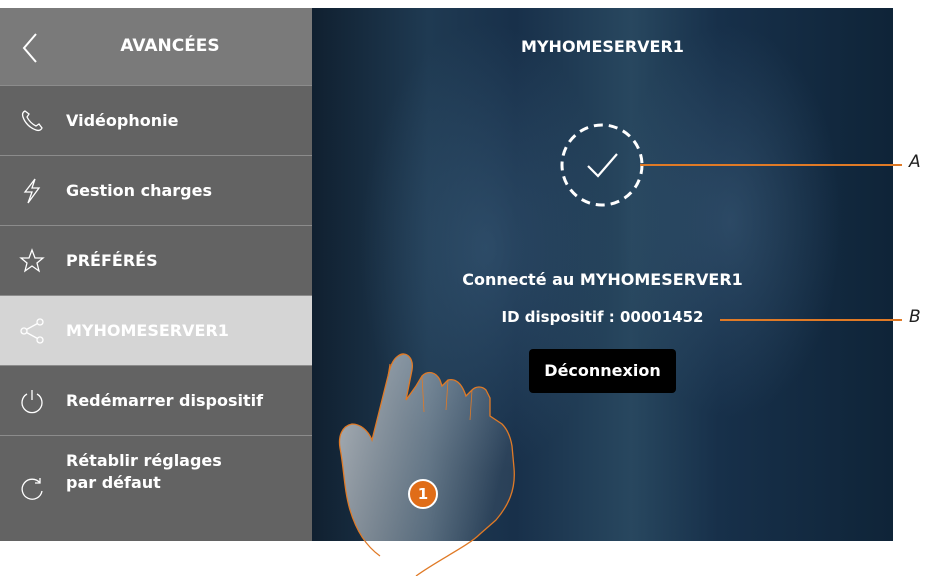 The width and height of the screenshot is (933, 576). What do you see at coordinates (112, 260) in the screenshot?
I see `sidebar-item-label: PRÉFÉRÉS` at bounding box center [112, 260].